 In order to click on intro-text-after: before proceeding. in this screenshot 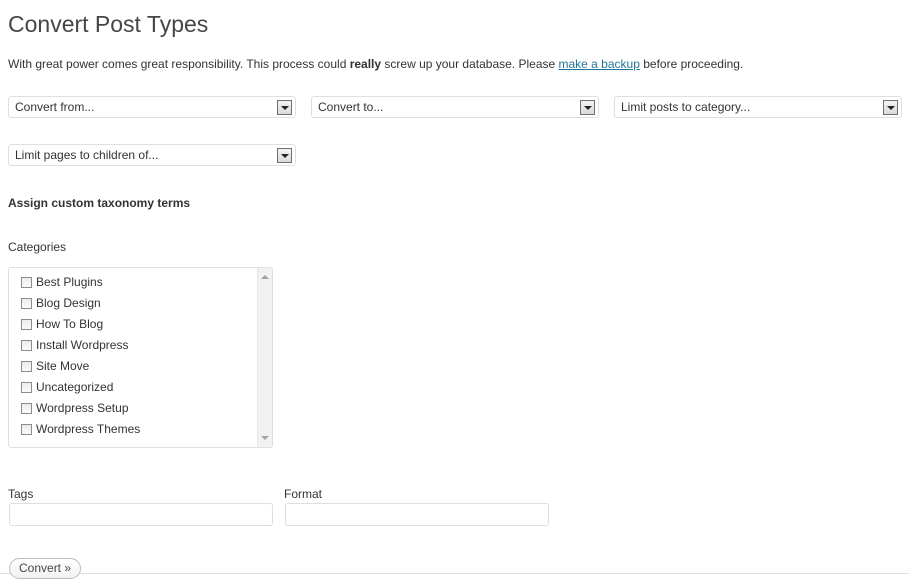, I will do `click(691, 64)`.